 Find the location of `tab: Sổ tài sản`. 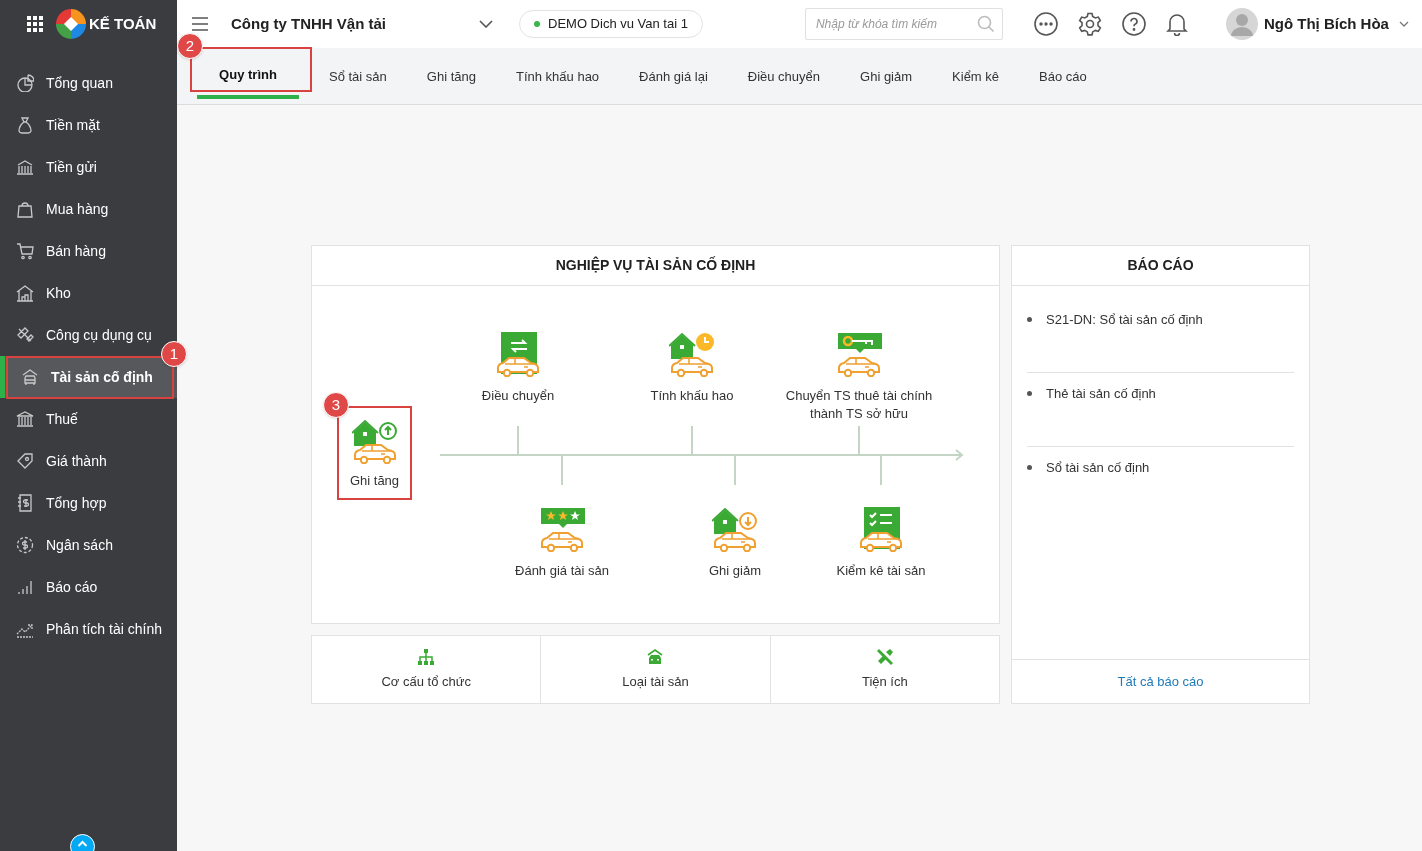

tab: Sổ tài sản is located at coordinates (358, 77).